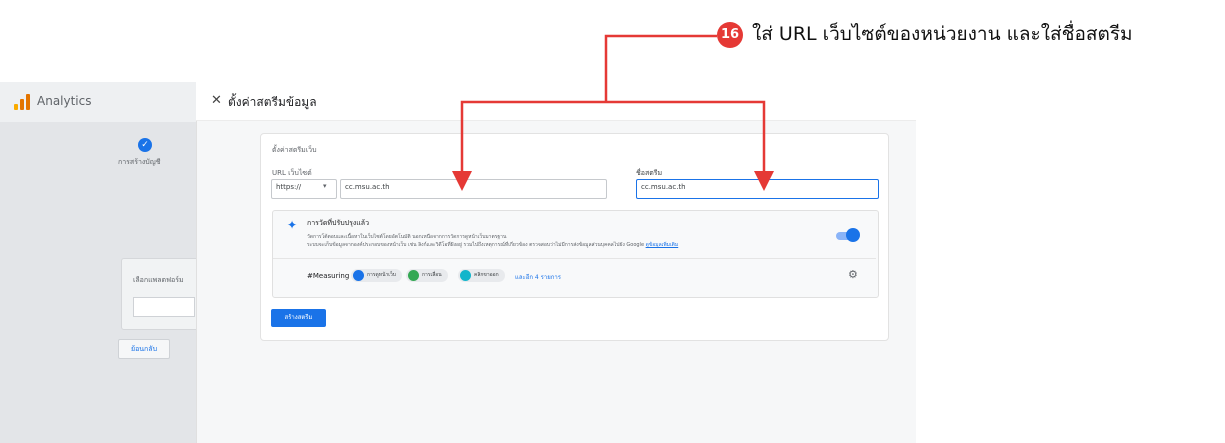 The width and height of the screenshot is (1225, 443). I want to click on annotation-arrows, so click(613, 112).